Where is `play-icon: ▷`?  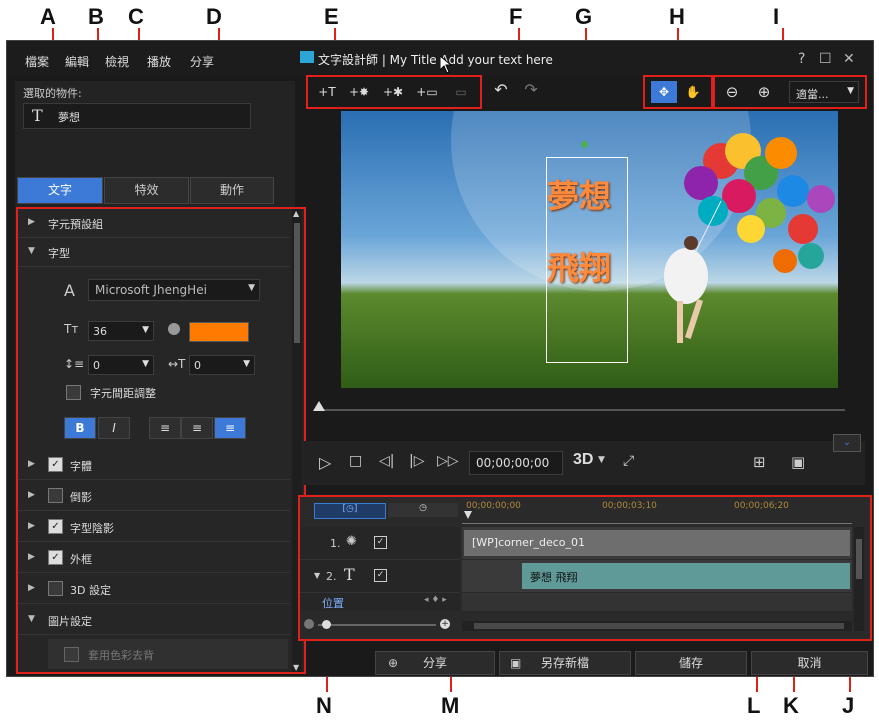 play-icon: ▷ is located at coordinates (325, 462).